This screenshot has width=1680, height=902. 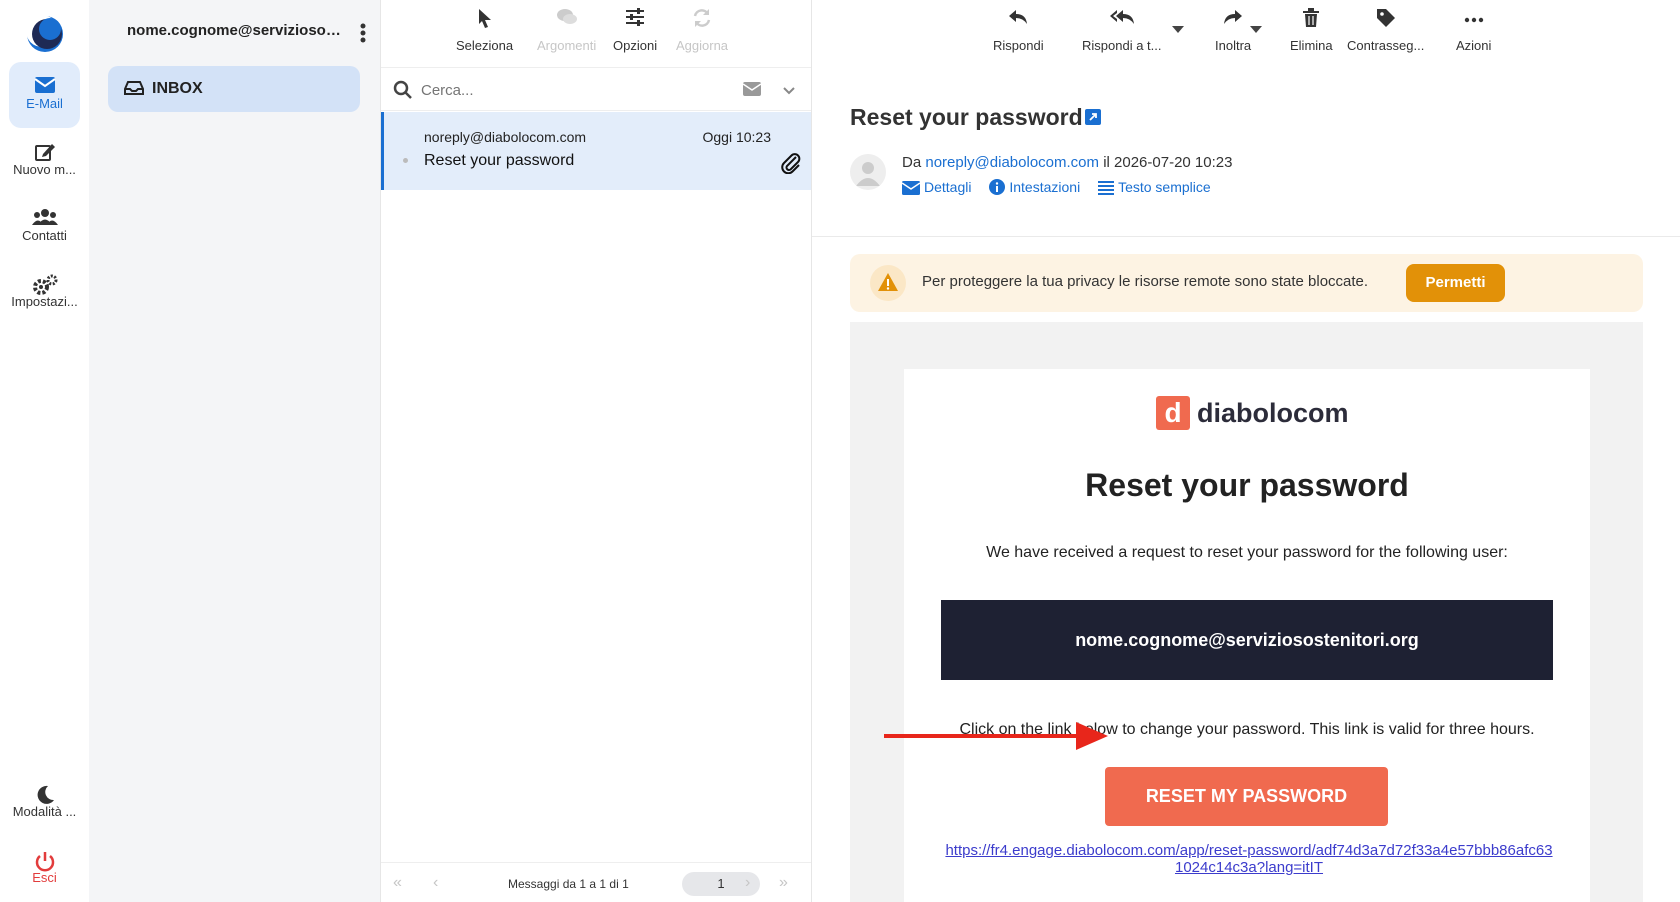 What do you see at coordinates (568, 884) in the screenshot?
I see `pager-count: Messaggi da 1 a 1 di 1` at bounding box center [568, 884].